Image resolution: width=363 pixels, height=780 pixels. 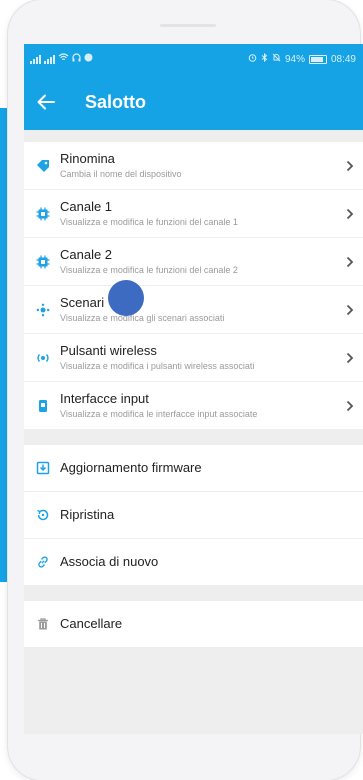 I want to click on item-subtitle: Cambia il nome del dispositivo, so click(x=121, y=173).